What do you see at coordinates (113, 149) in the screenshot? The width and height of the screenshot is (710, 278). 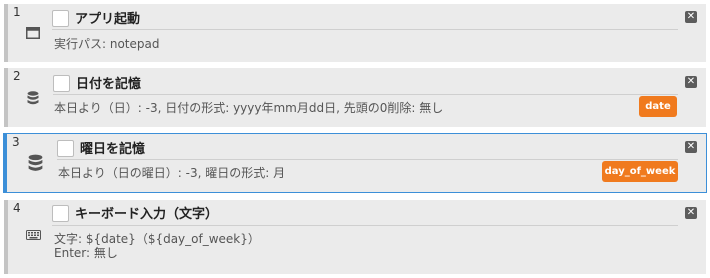 I see `step-title: 曜日を記憶` at bounding box center [113, 149].